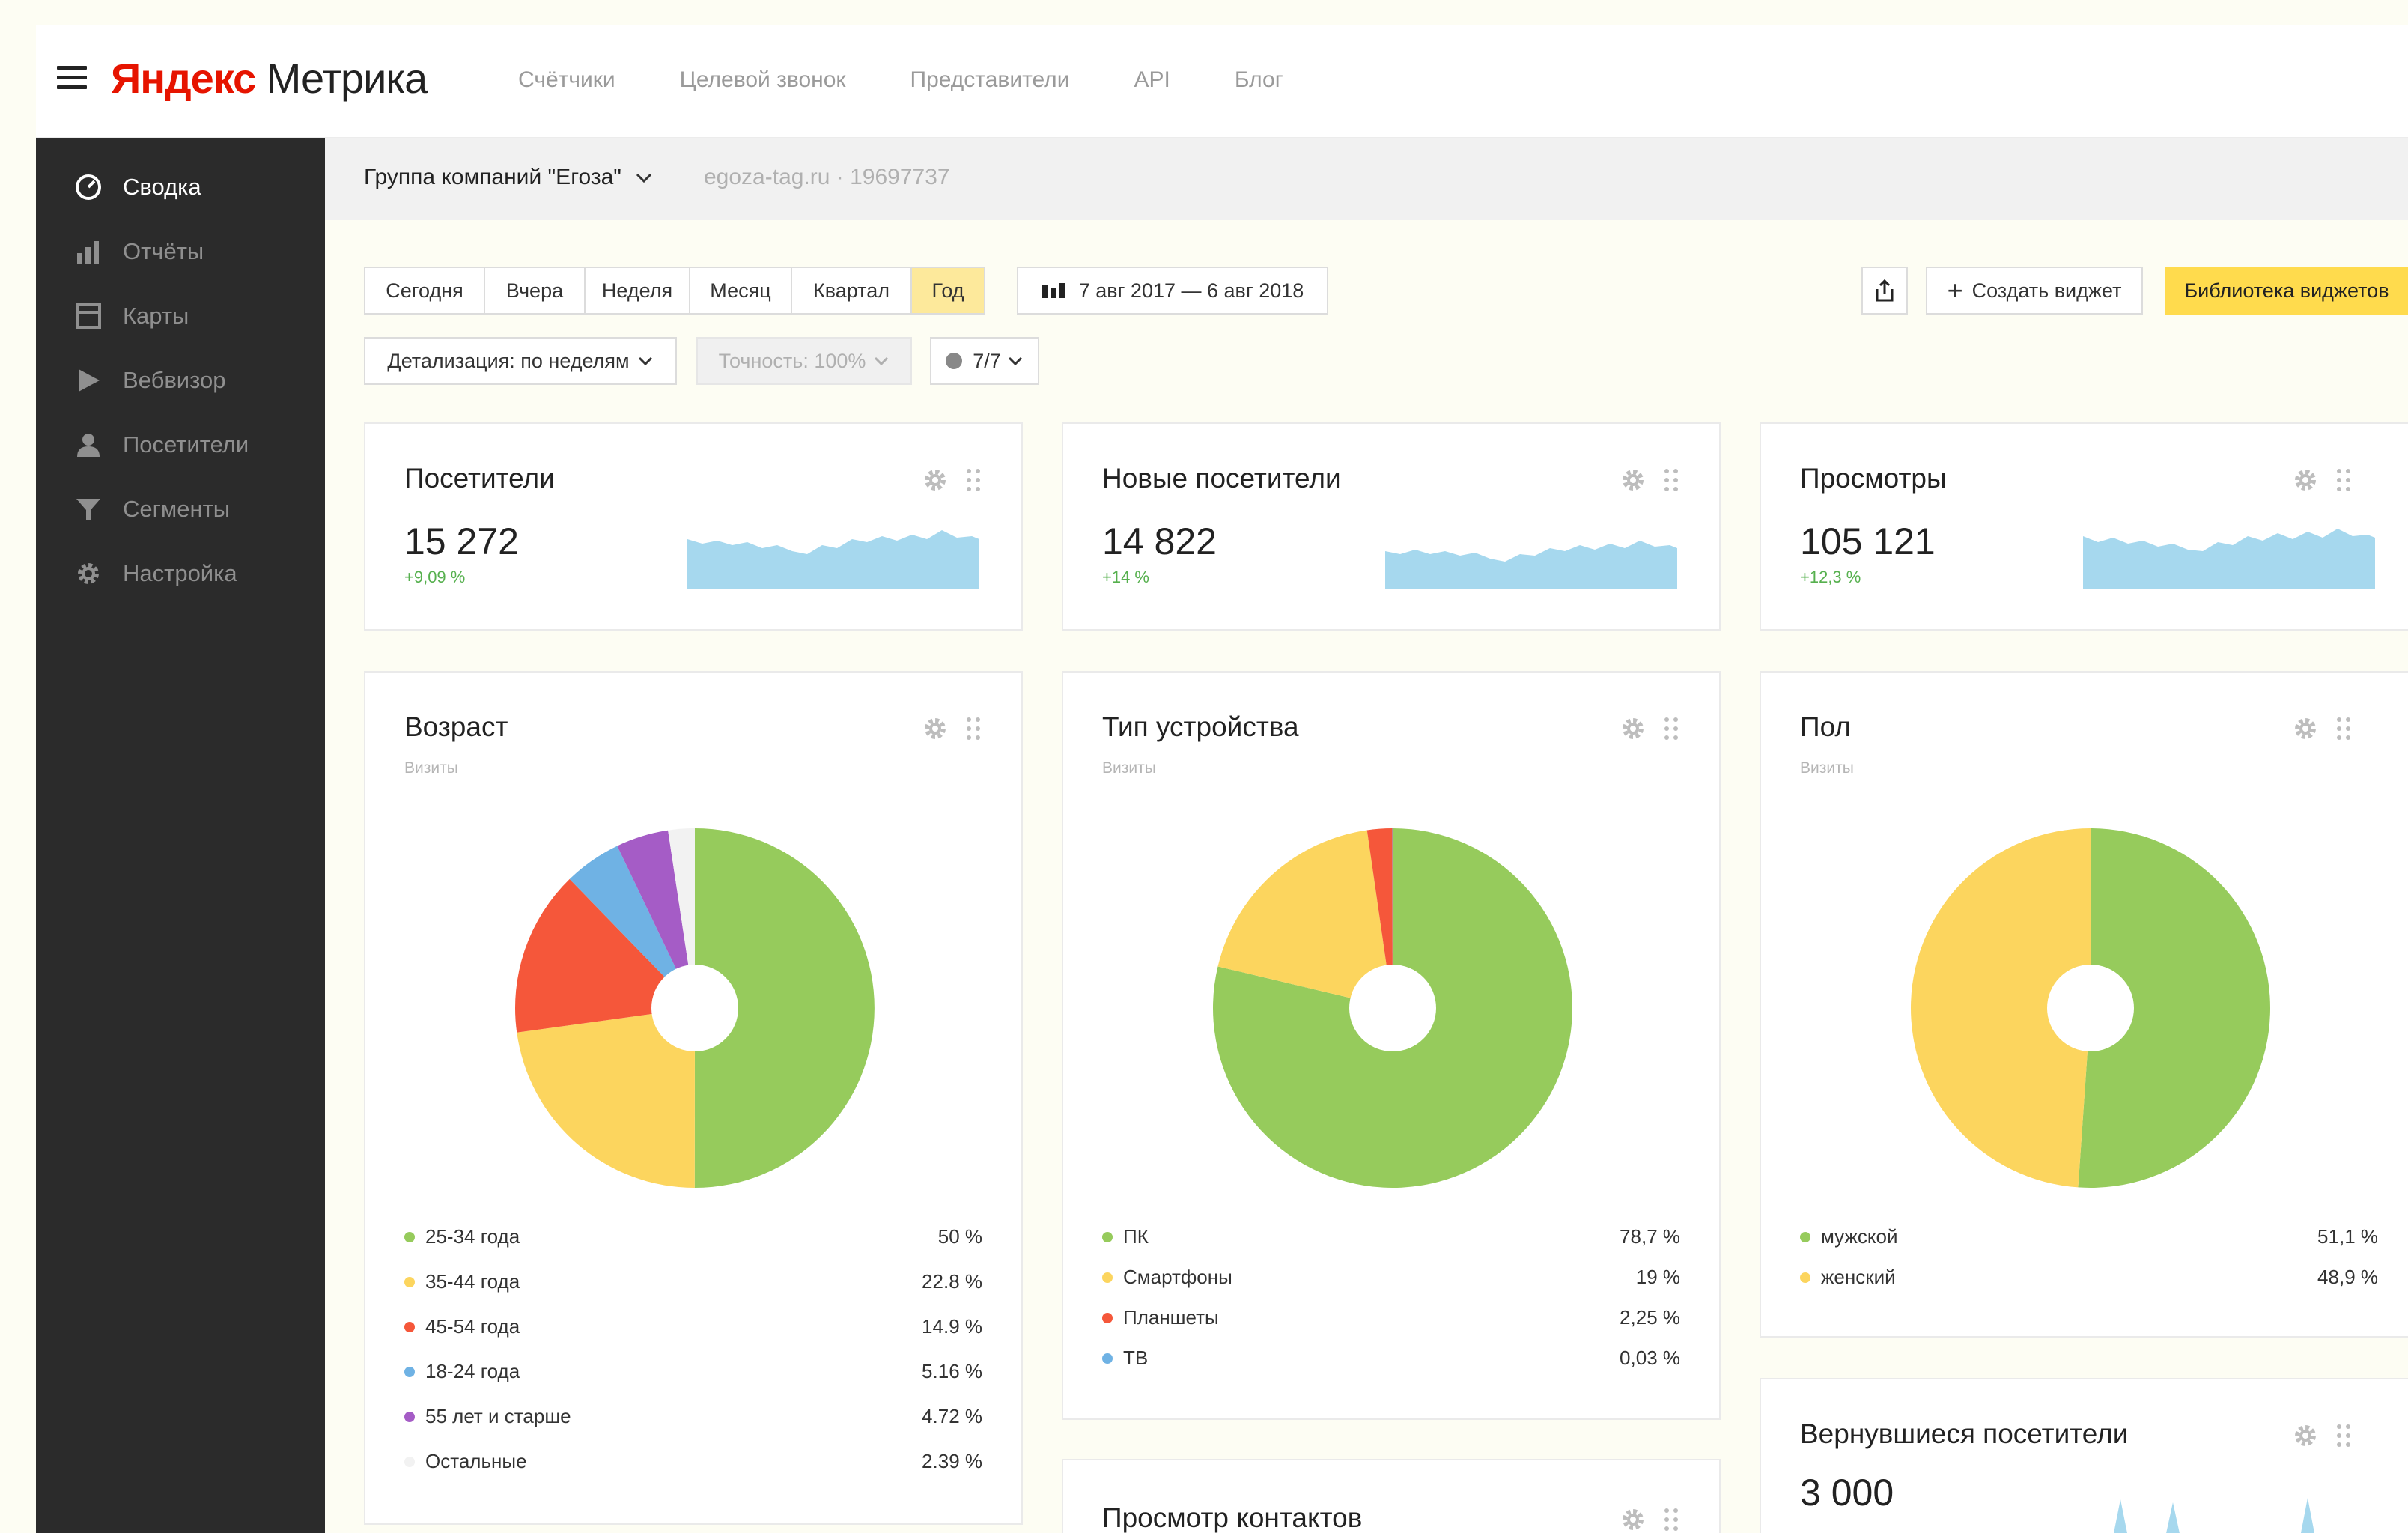 This screenshot has width=2408, height=1533. Describe the element at coordinates (1391, 1236) in the screenshot. I see `legend-item: ПК 78,7 %` at that location.